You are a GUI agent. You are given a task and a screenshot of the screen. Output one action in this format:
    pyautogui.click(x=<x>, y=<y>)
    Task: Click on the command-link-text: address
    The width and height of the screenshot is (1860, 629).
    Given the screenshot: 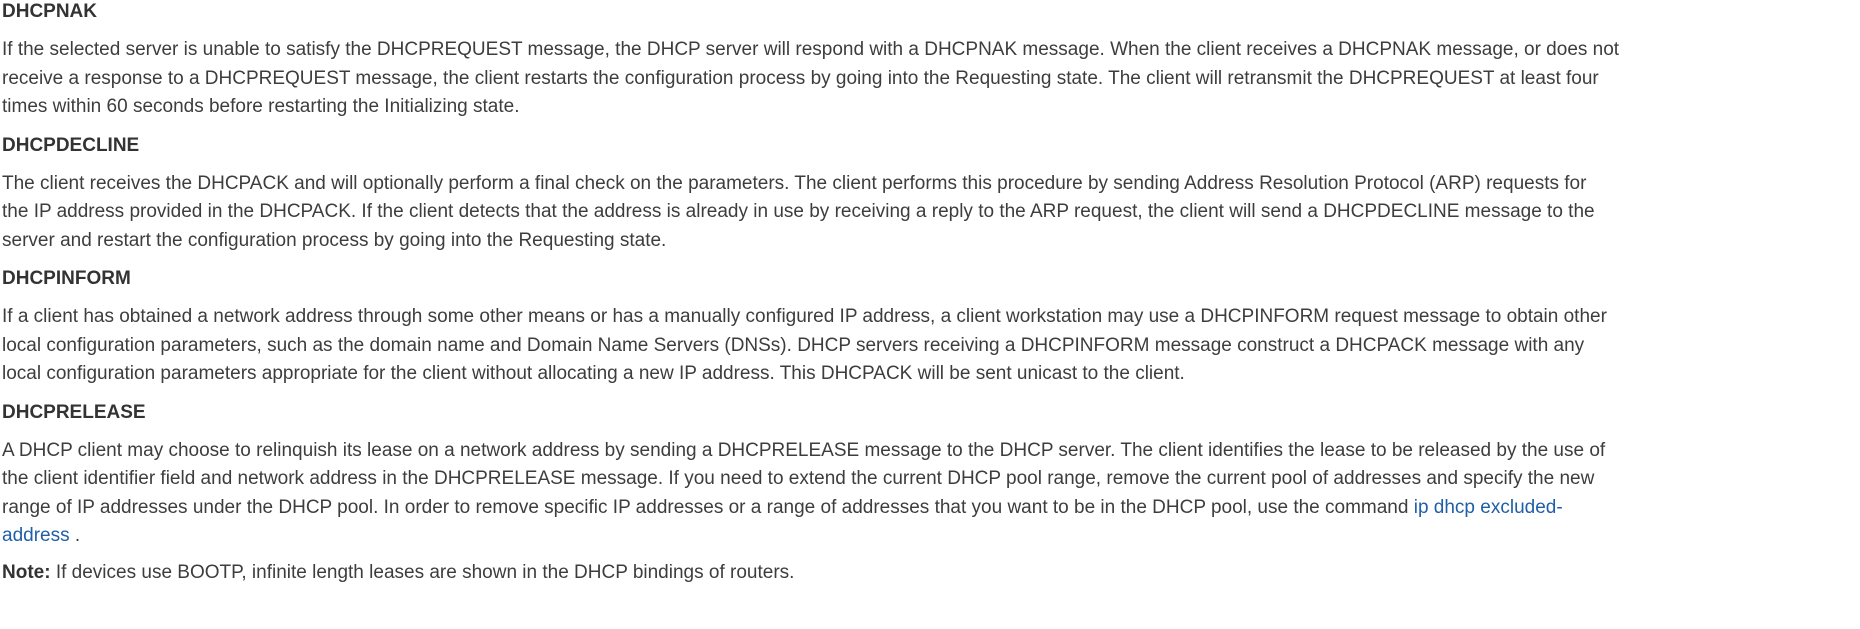 What is the action you would take?
    pyautogui.click(x=36, y=535)
    